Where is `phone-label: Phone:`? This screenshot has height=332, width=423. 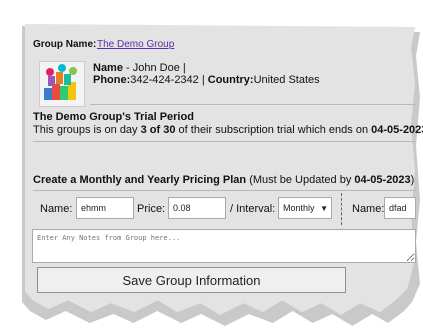
phone-label: Phone: is located at coordinates (112, 80).